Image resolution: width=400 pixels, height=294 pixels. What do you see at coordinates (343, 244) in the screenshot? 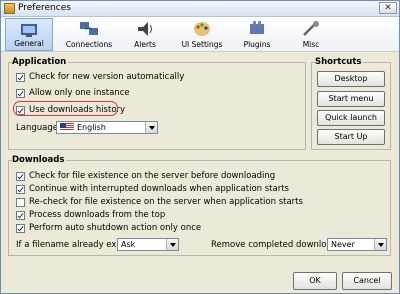
I see `remove-completed-value: Never` at bounding box center [343, 244].